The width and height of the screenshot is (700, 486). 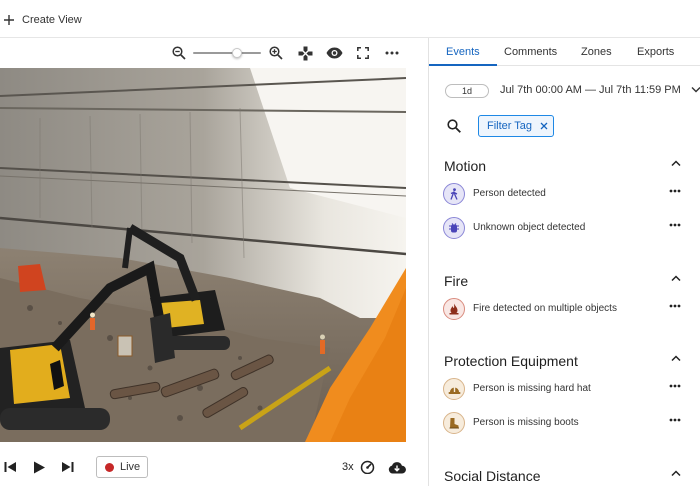 I want to click on cloud-download-icon, so click(x=397, y=467).